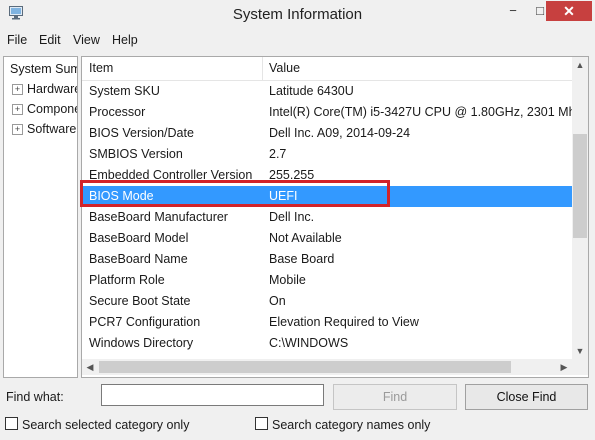 The image size is (595, 440). I want to click on tree-item-hardware-resources: + Hardware Resources, so click(45, 89).